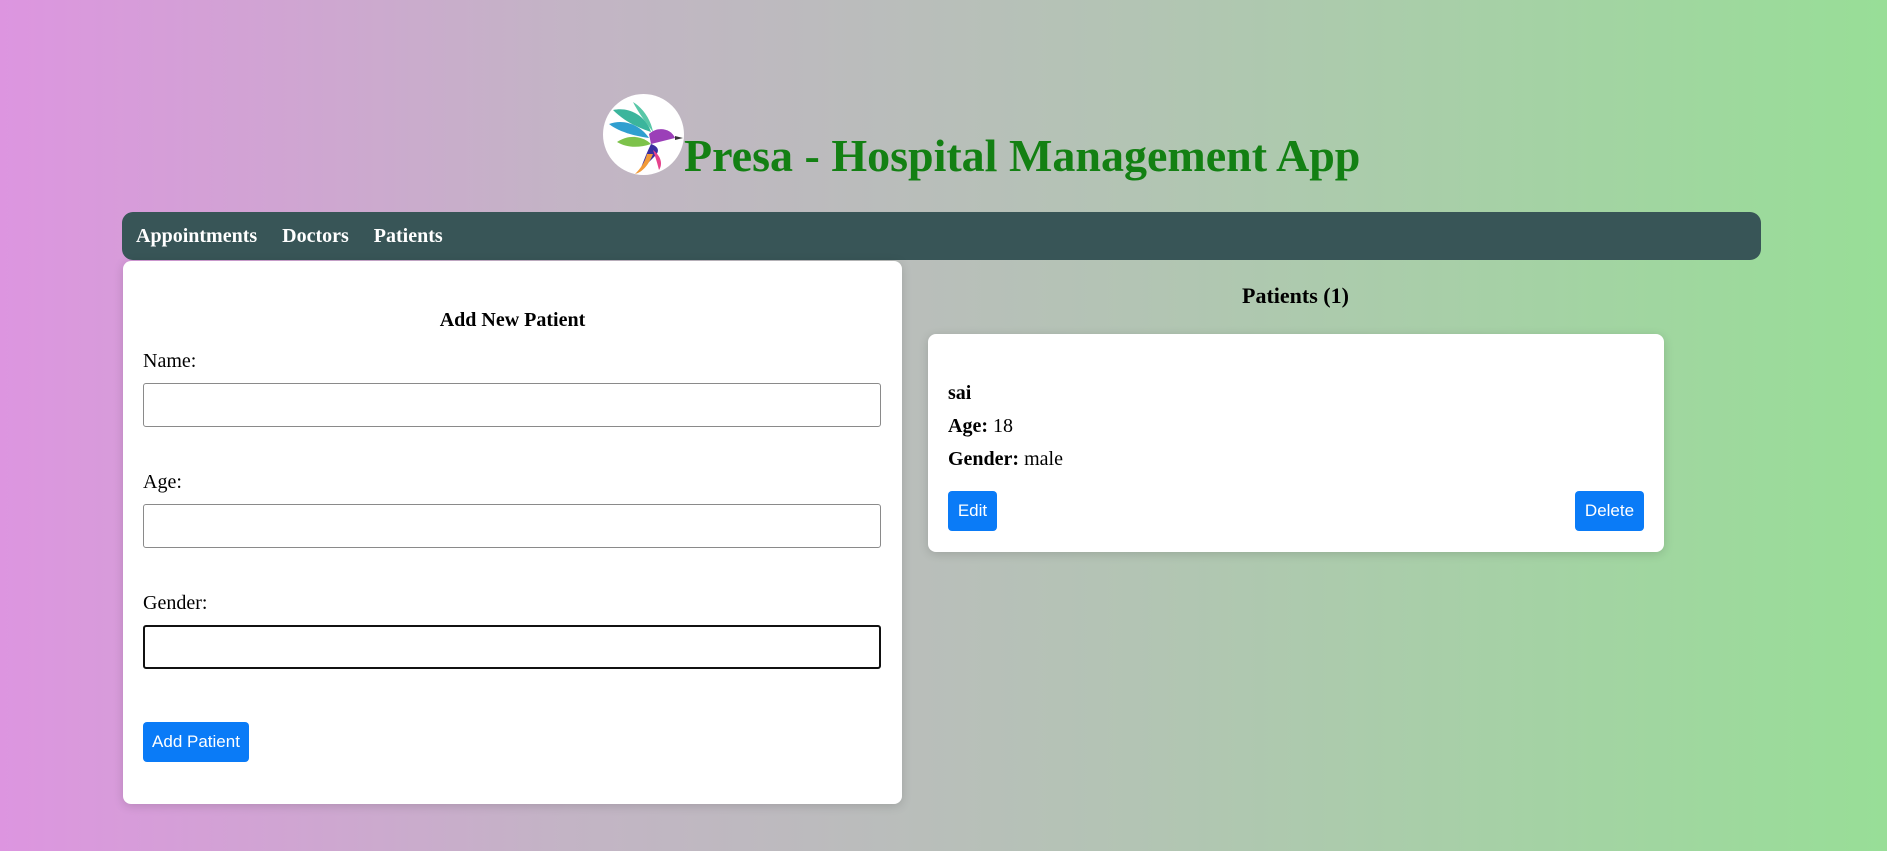 This screenshot has width=1887, height=851. I want to click on gender-label: Gender:, so click(175, 603).